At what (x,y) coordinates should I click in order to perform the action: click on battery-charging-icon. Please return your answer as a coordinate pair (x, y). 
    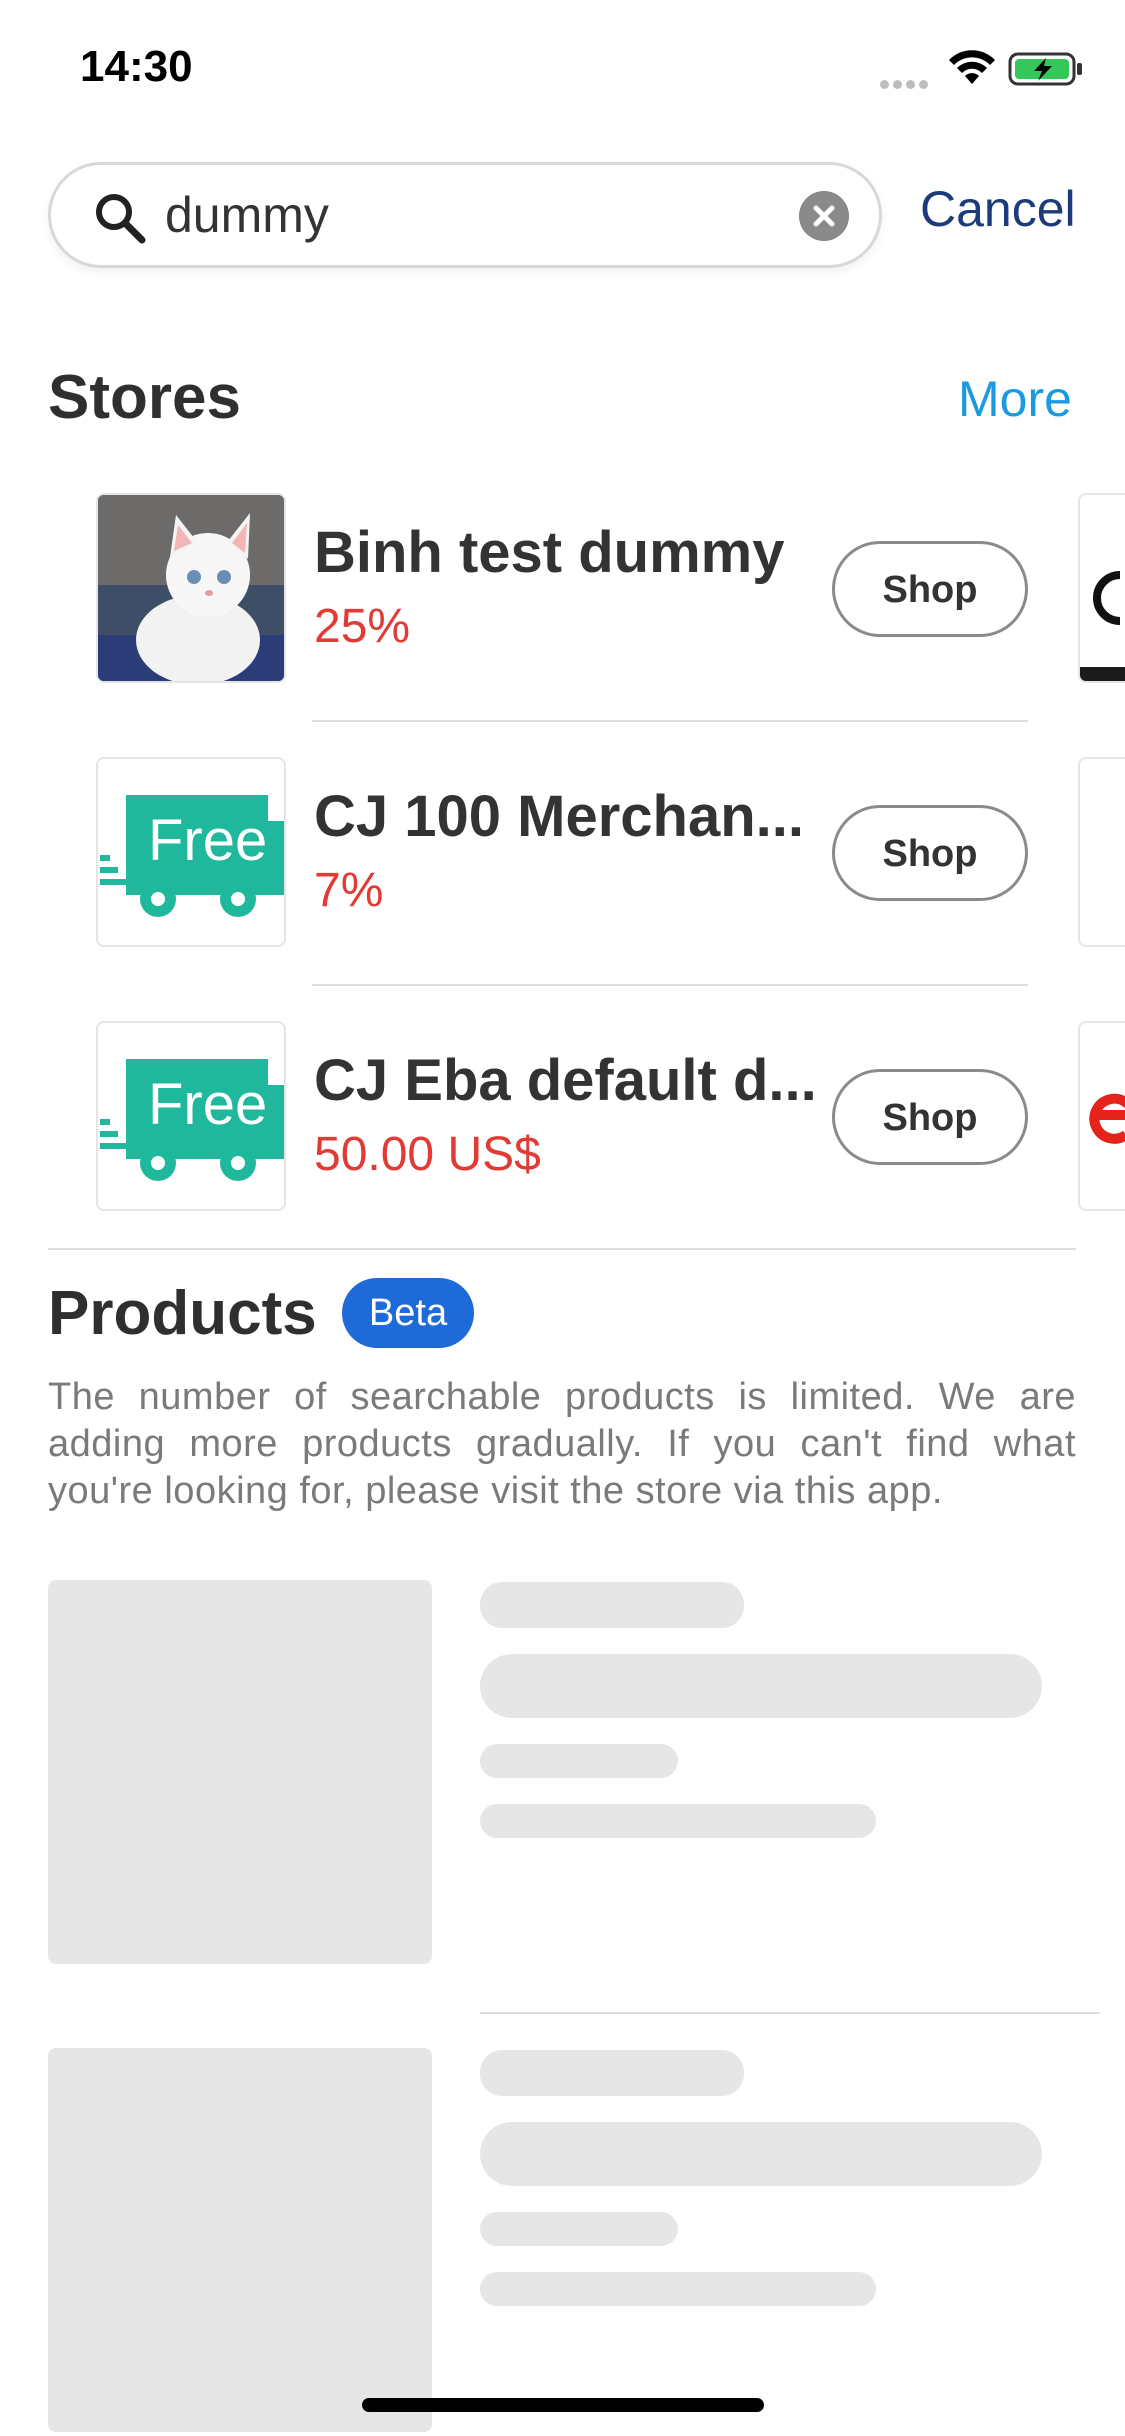
    Looking at the image, I should click on (1045, 69).